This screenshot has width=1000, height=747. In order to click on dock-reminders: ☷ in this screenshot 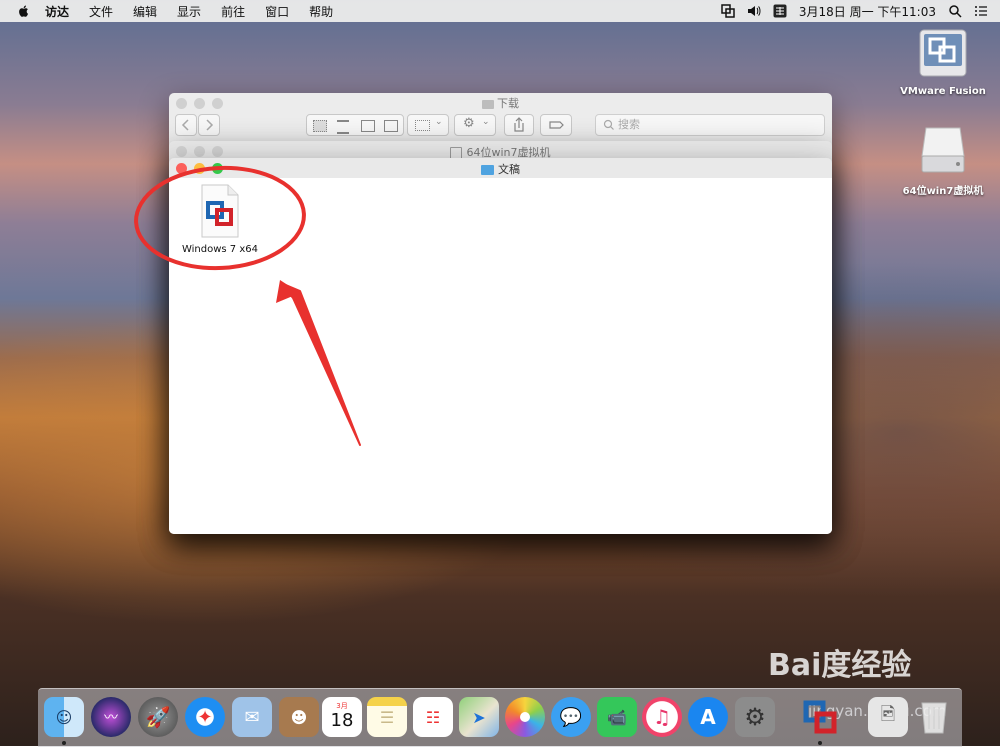, I will do `click(433, 717)`.